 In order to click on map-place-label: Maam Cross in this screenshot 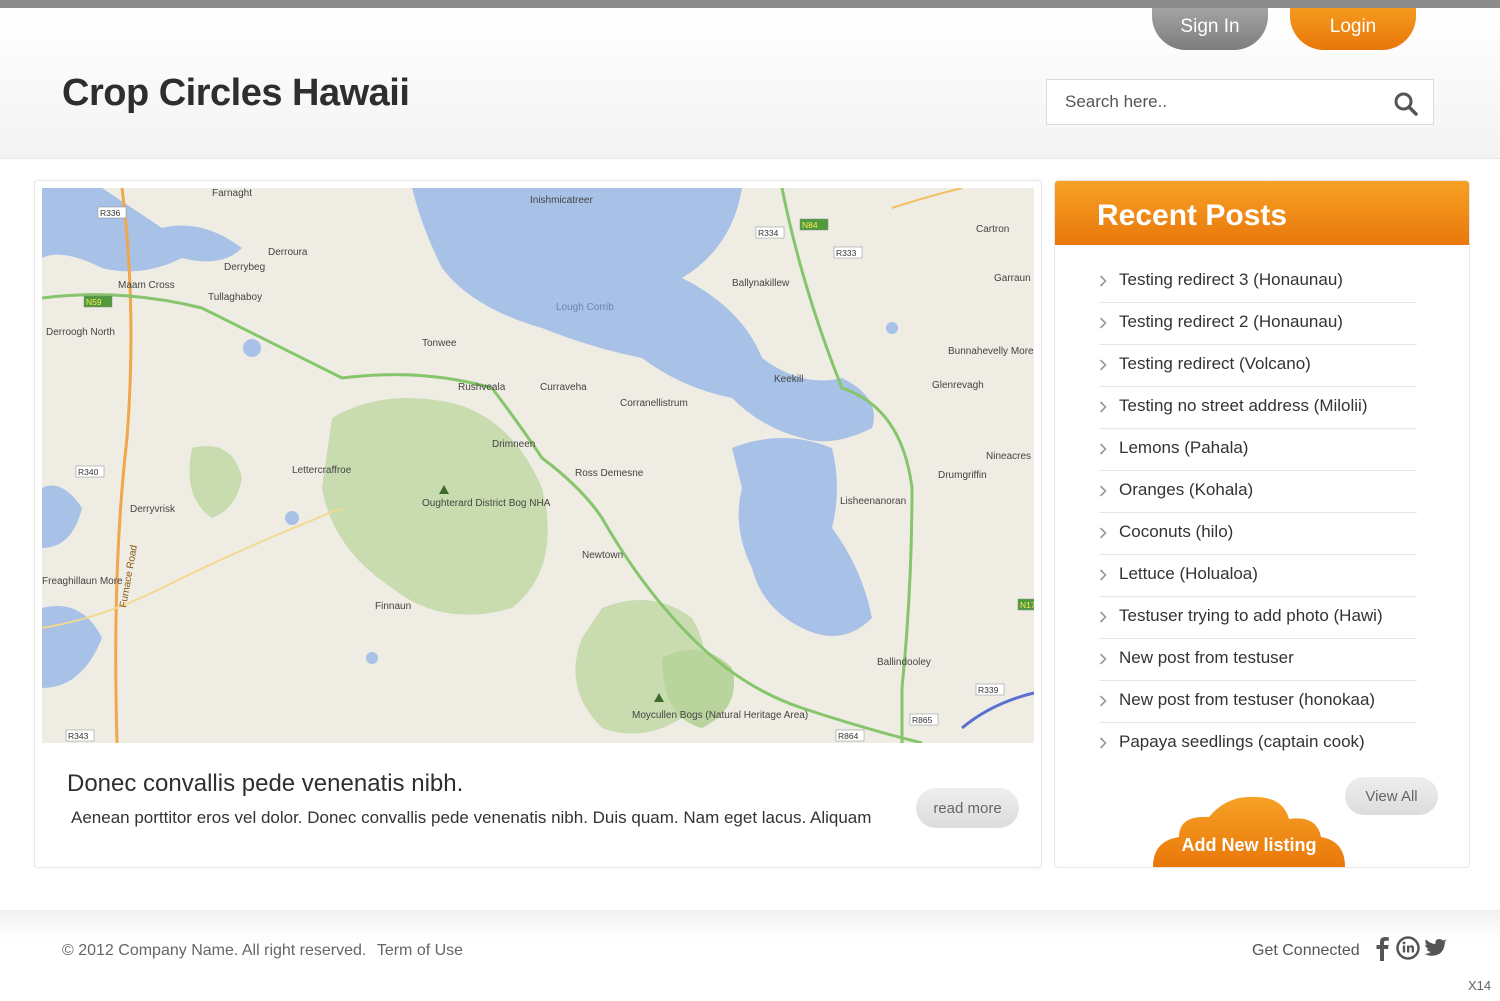, I will do `click(146, 285)`.